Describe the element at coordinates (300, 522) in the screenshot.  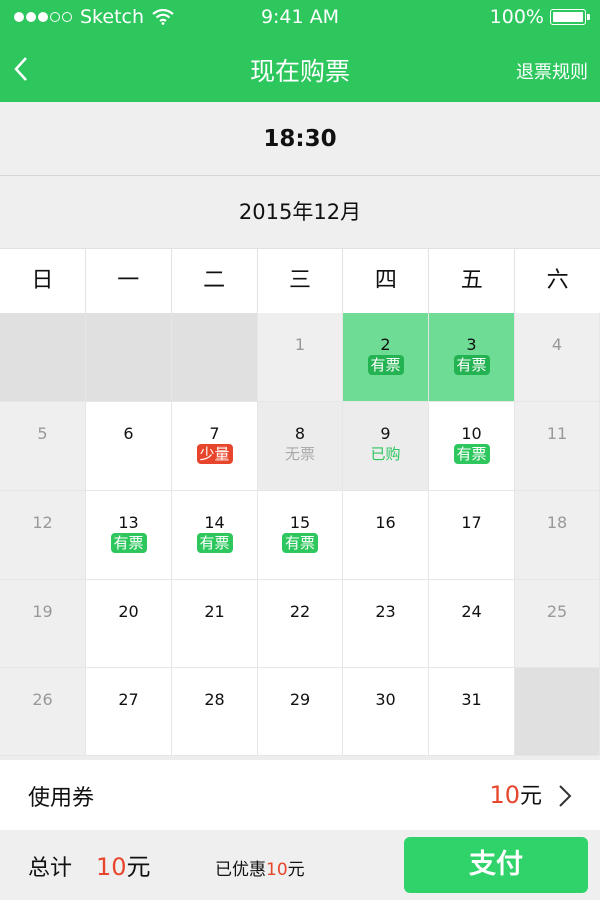
I see `day-number: 15` at that location.